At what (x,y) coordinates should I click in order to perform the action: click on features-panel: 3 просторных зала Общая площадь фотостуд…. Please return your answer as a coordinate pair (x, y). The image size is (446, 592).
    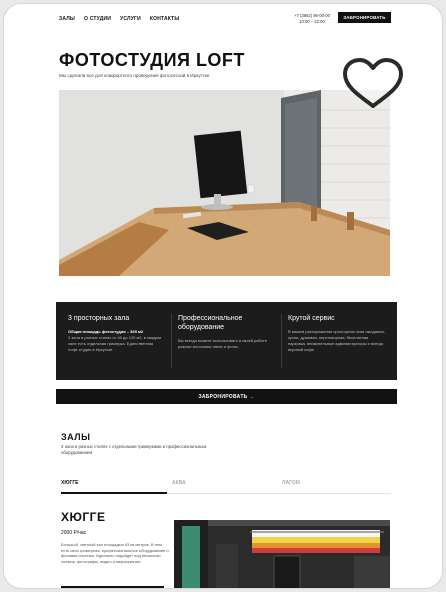
    Looking at the image, I should click on (226, 341).